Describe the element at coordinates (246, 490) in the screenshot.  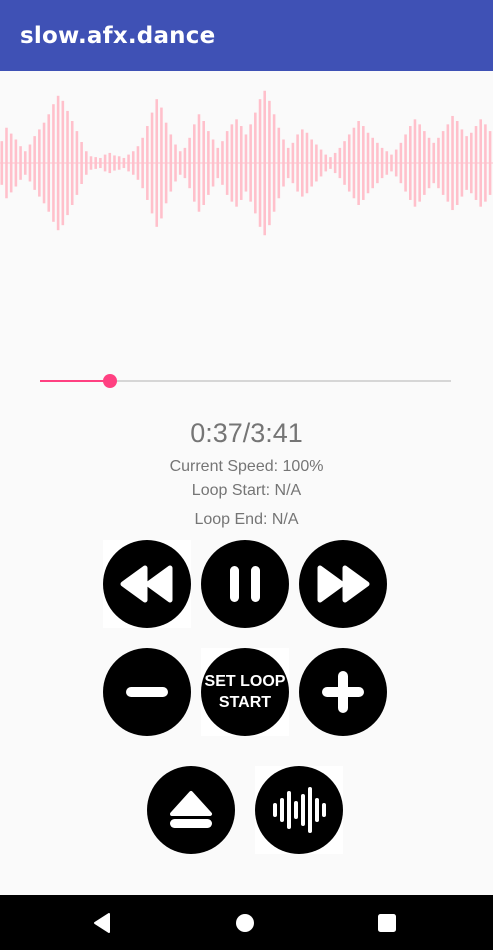
I see `loop-start-value: Loop Start: N/A` at that location.